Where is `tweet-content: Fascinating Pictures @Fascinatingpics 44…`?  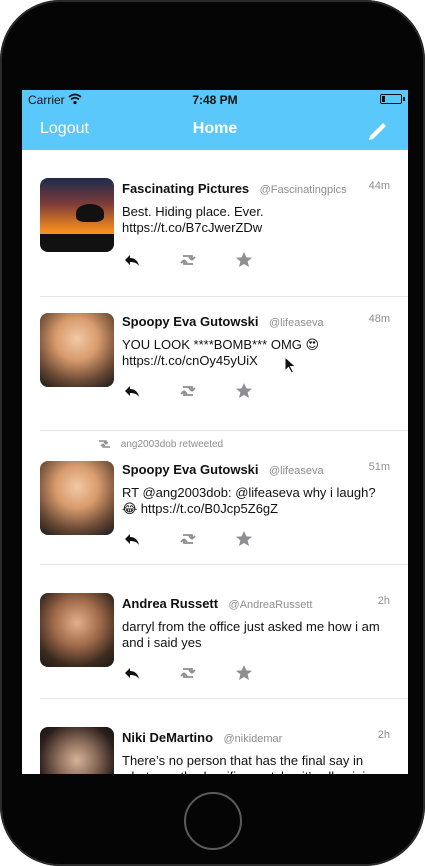 tweet-content: Fascinating Pictures @Fascinatingpics 44… is located at coordinates (256, 208).